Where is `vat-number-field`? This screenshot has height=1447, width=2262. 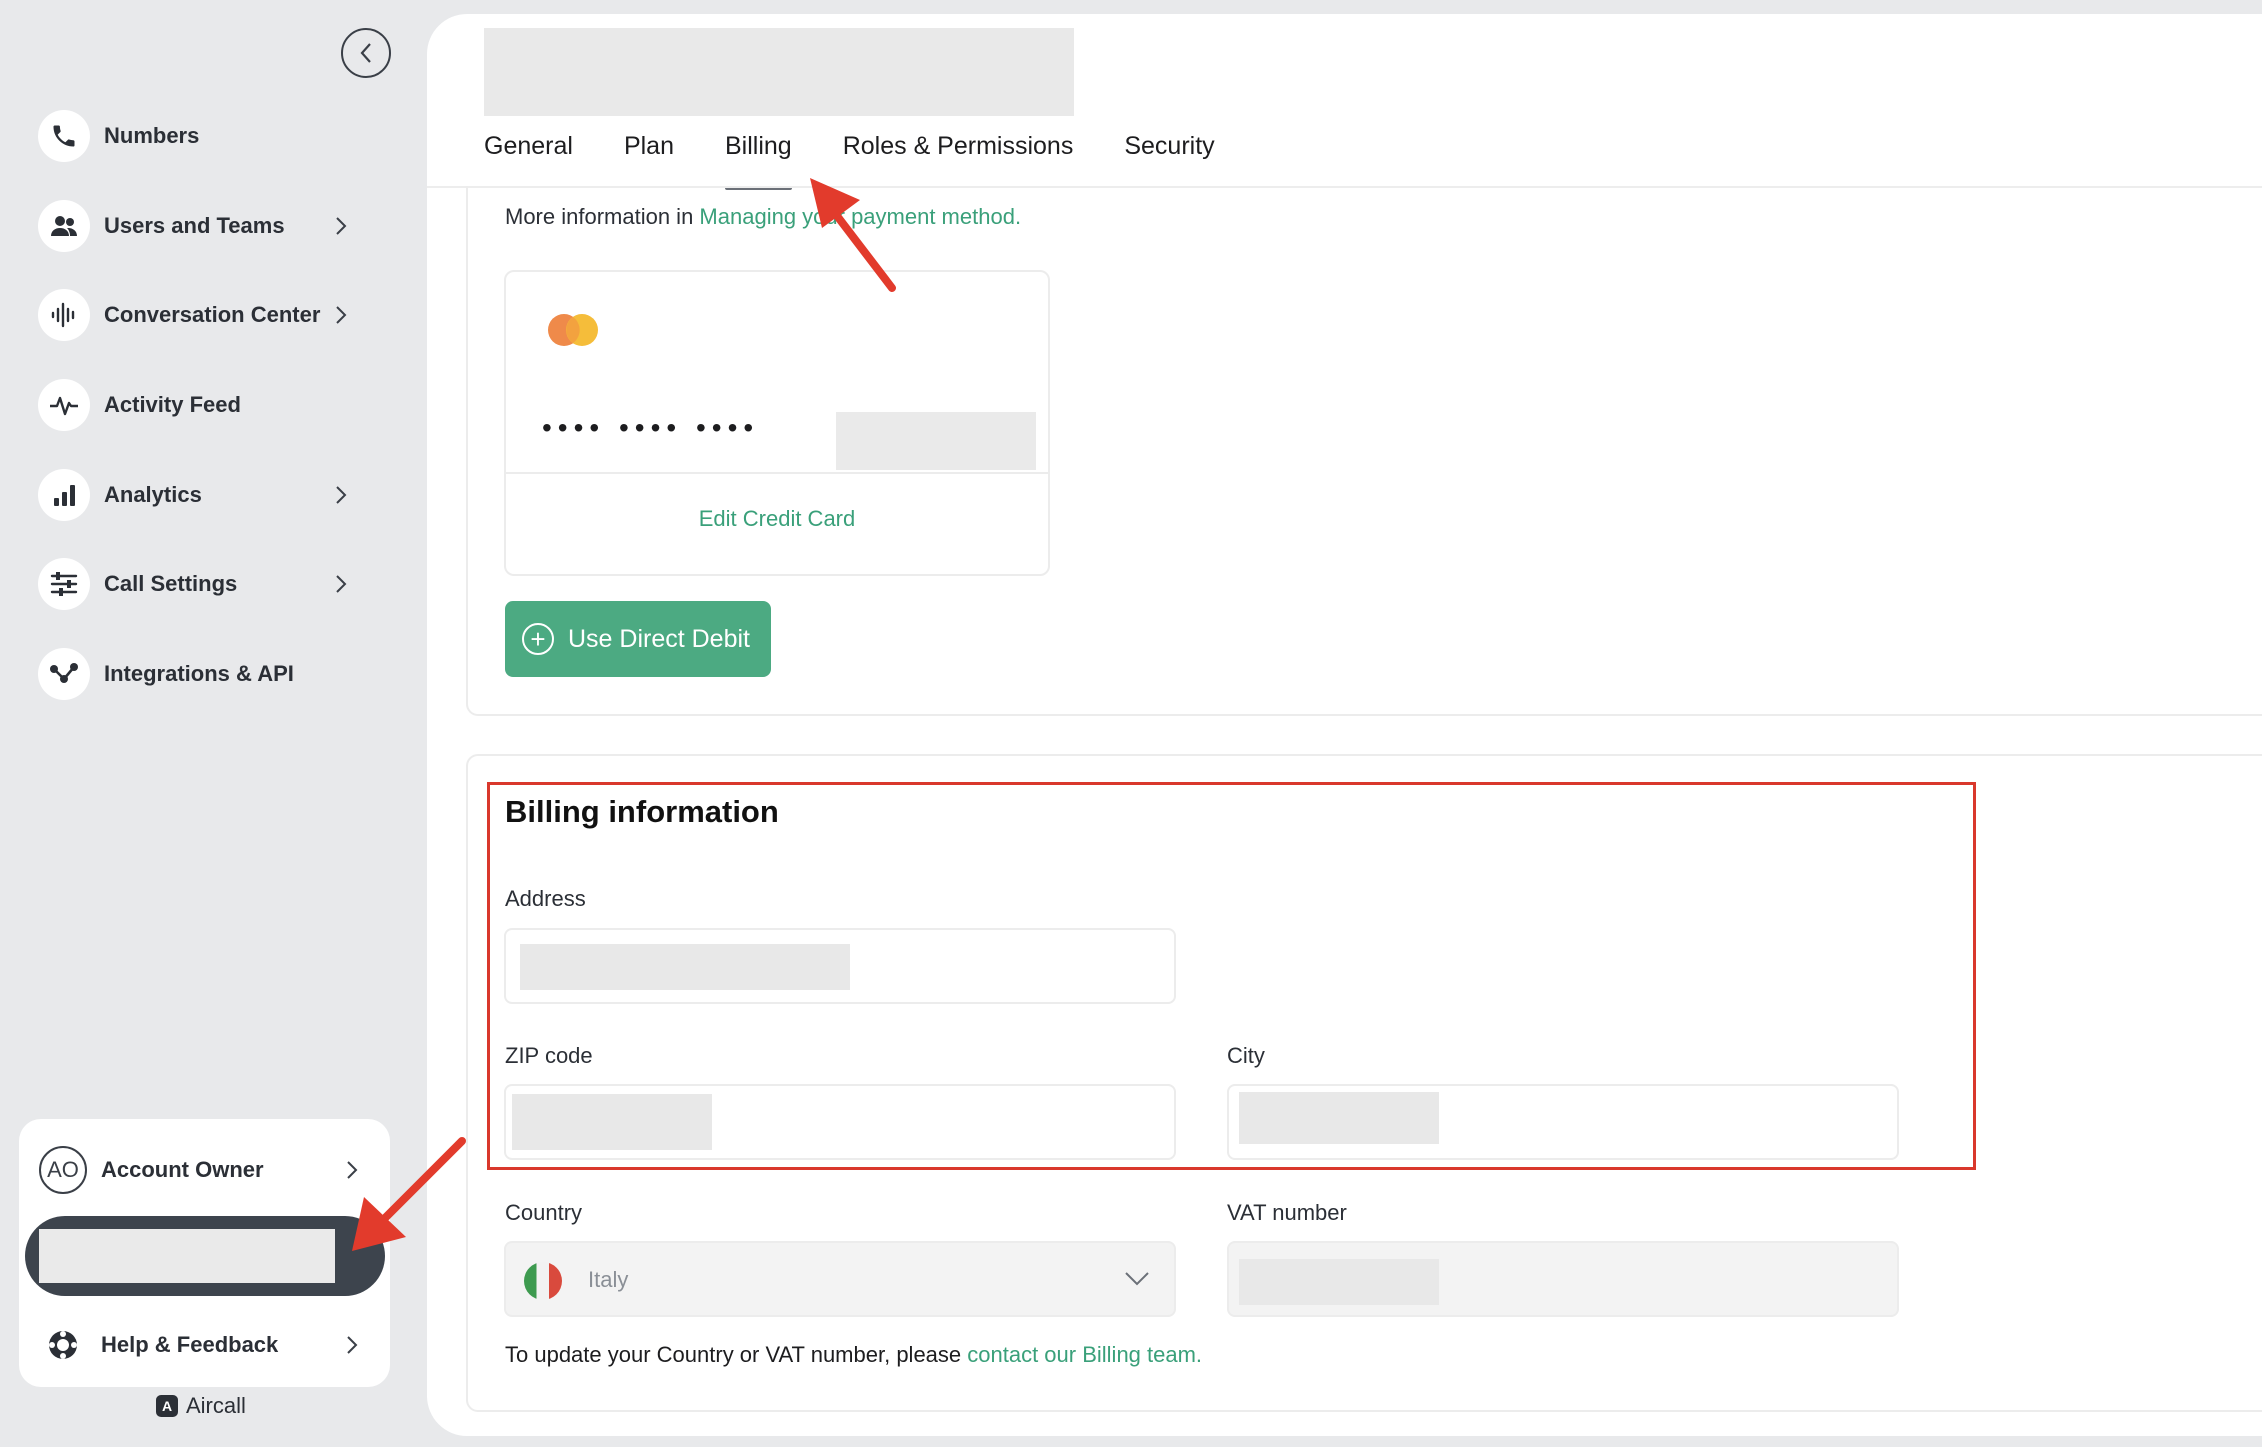
vat-number-field is located at coordinates (1563, 1279).